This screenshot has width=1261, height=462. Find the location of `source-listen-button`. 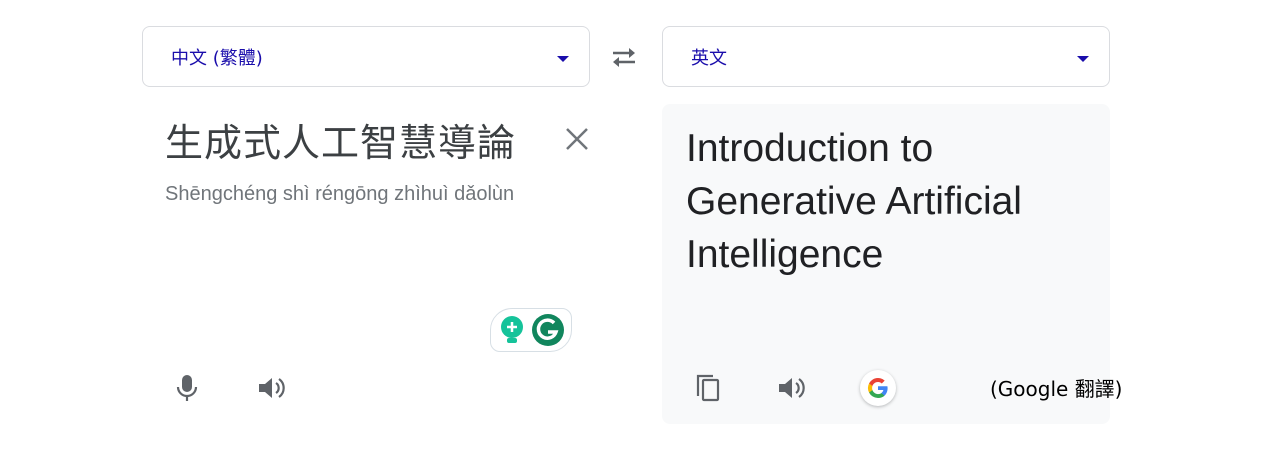

source-listen-button is located at coordinates (271, 388).